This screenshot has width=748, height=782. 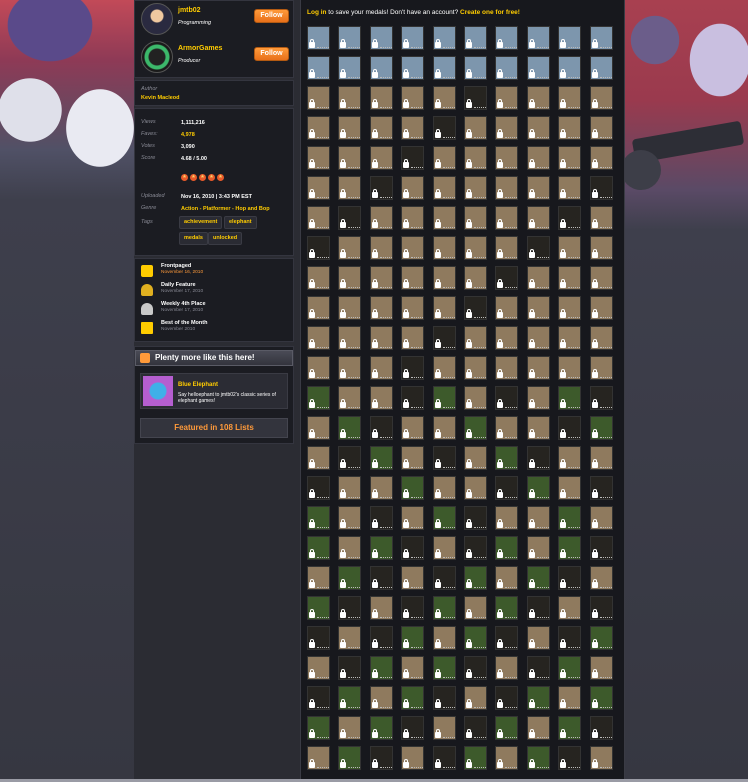 I want to click on tag-unlocked: unlocked, so click(x=225, y=238).